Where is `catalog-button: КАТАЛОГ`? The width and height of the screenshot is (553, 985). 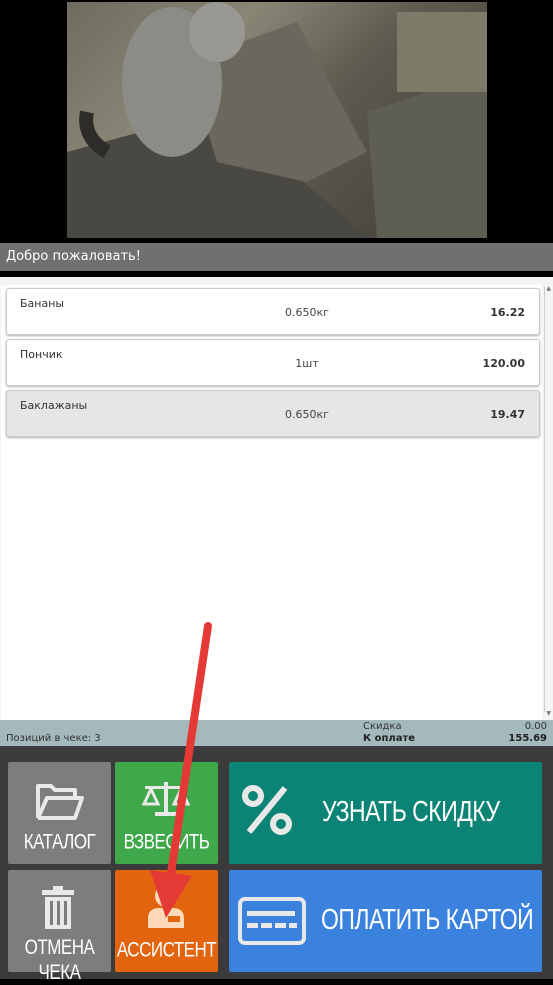
catalog-button: КАТАЛОГ is located at coordinates (59, 813).